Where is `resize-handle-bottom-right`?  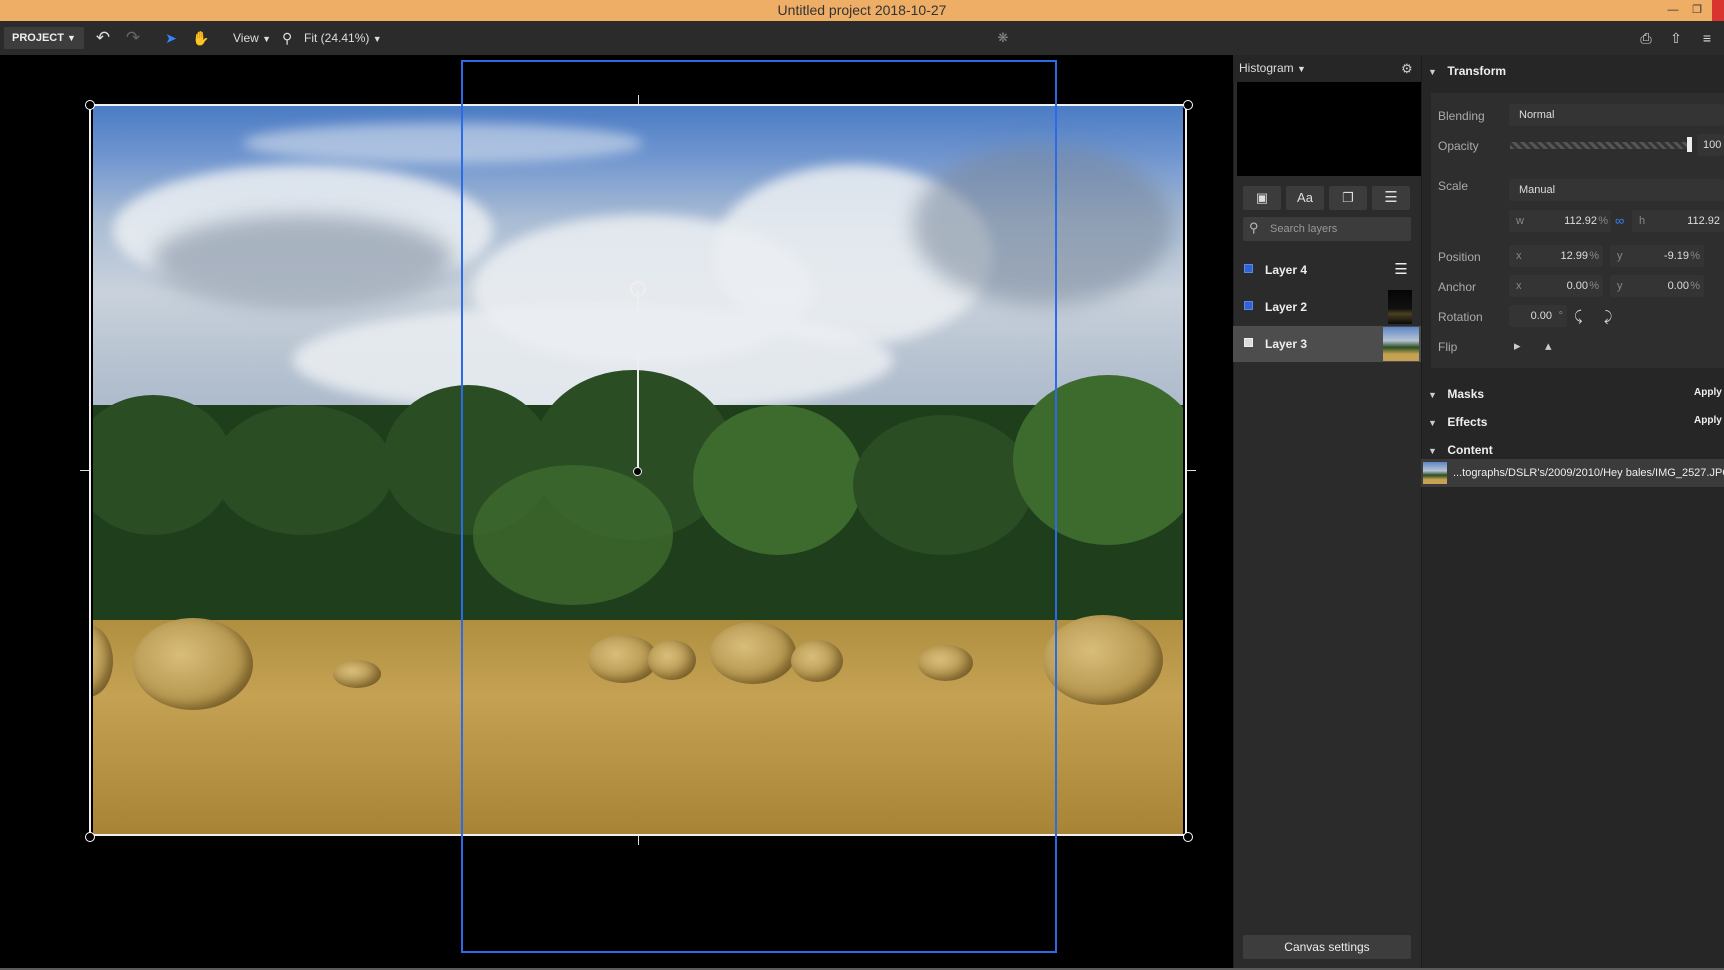 resize-handle-bottom-right is located at coordinates (1188, 837).